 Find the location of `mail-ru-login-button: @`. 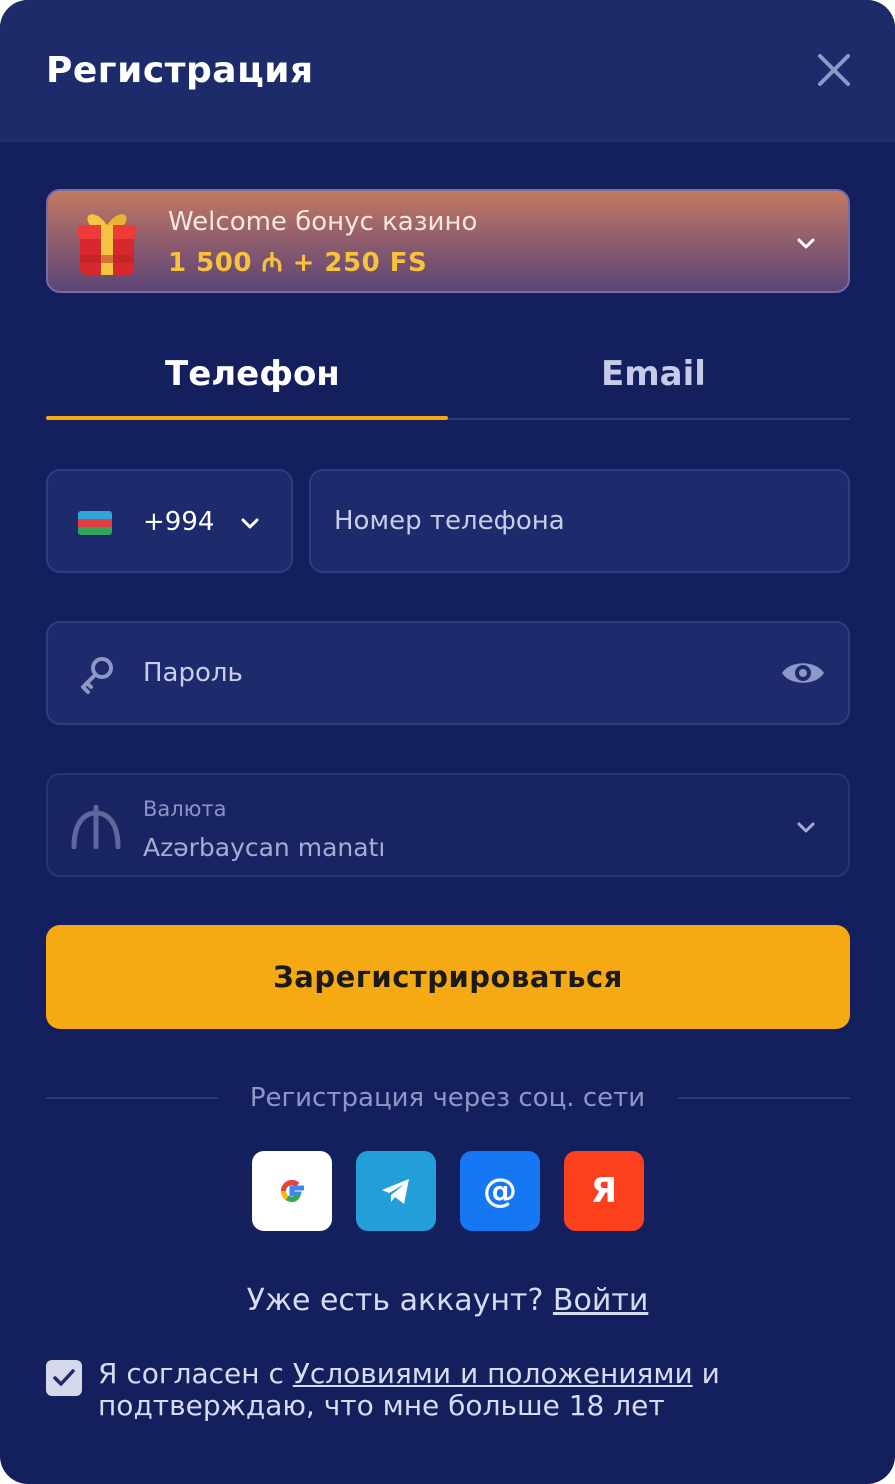

mail-ru-login-button: @ is located at coordinates (500, 1191).